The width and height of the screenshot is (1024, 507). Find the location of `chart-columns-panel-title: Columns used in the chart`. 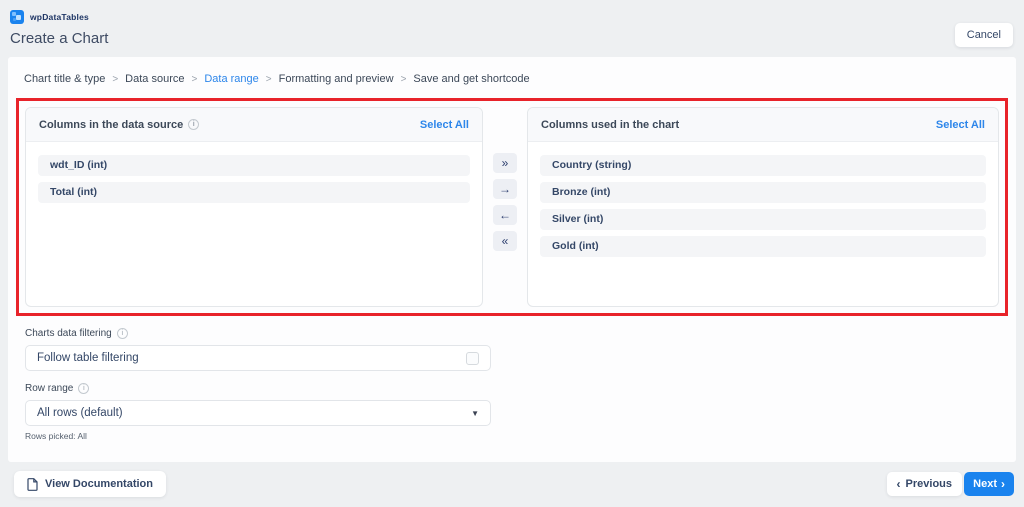

chart-columns-panel-title: Columns used in the chart is located at coordinates (610, 125).